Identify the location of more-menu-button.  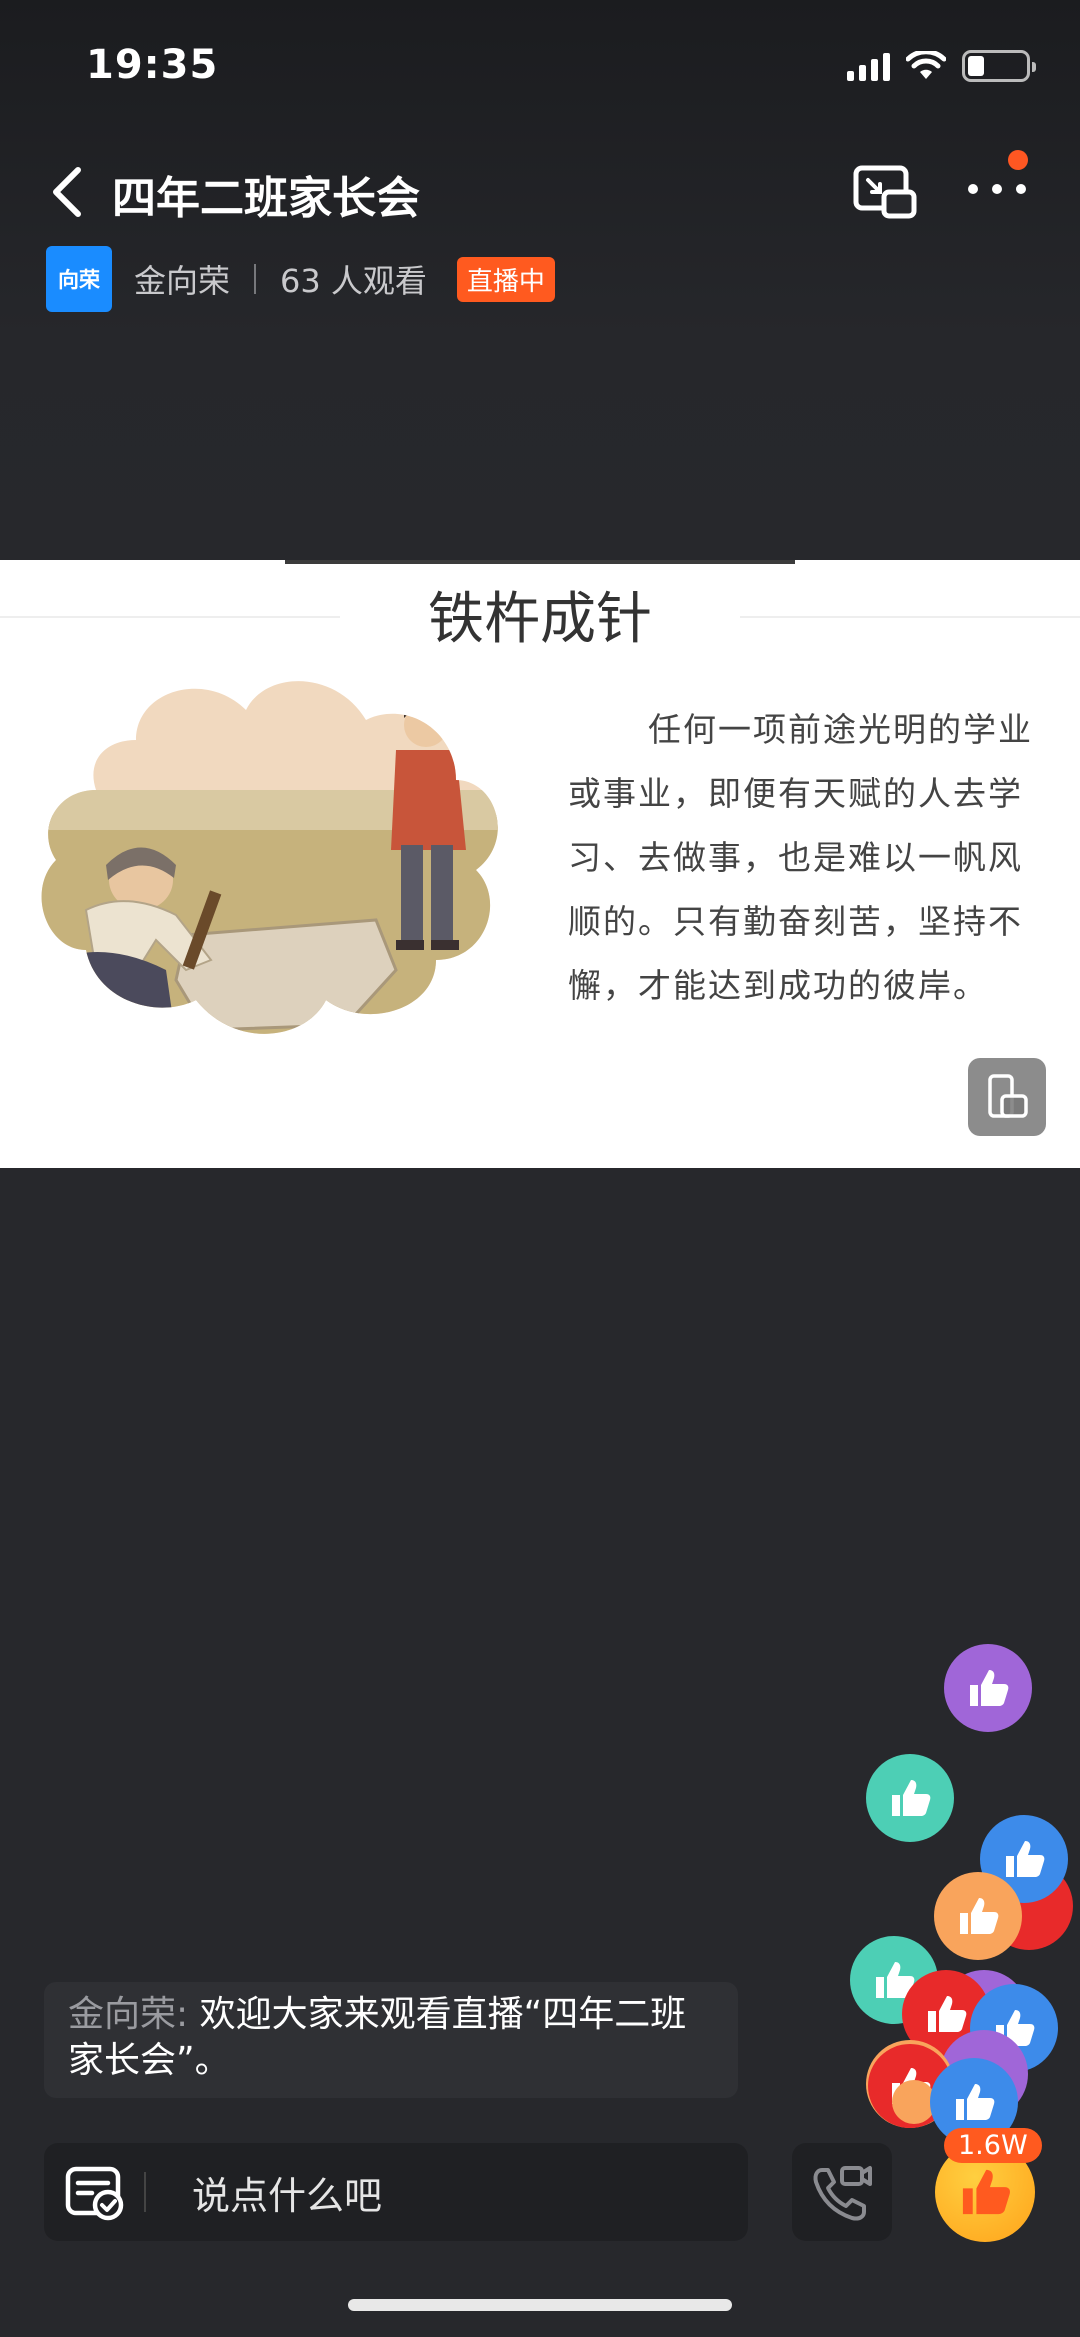
(997, 185).